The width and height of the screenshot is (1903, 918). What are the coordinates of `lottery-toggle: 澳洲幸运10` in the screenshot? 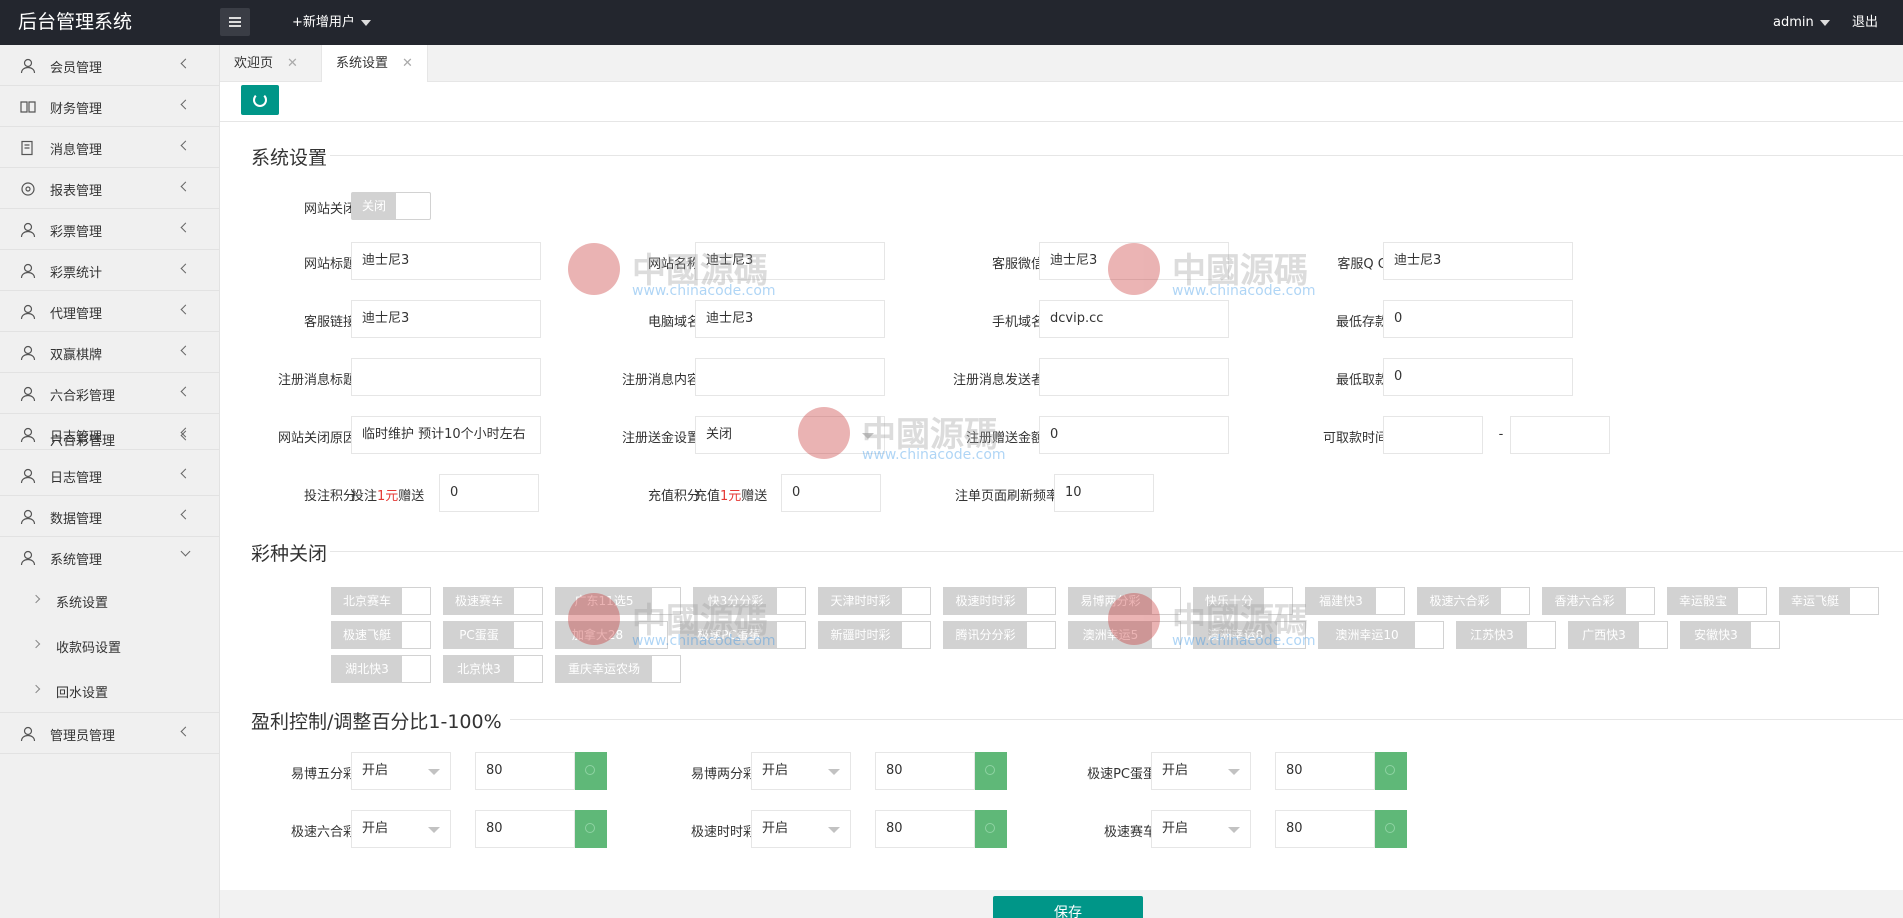 It's located at (1381, 635).